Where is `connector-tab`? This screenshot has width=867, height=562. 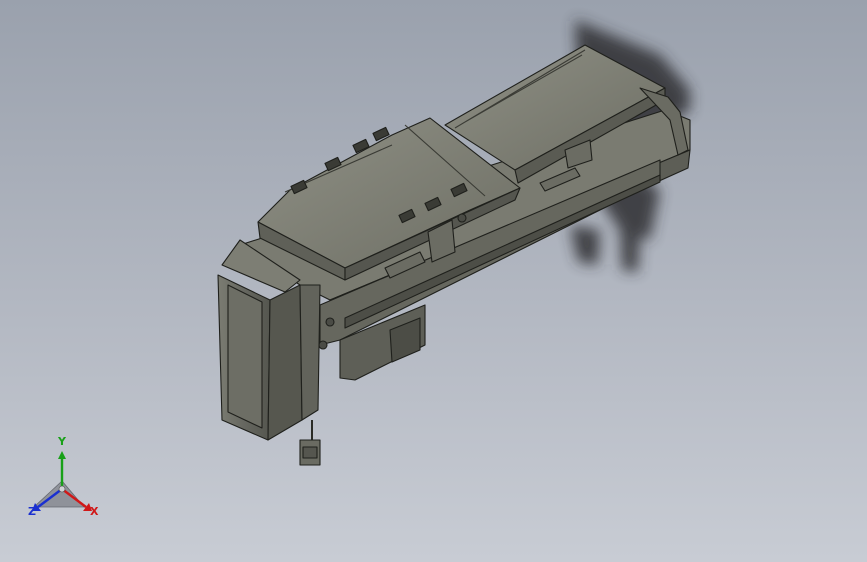 connector-tab is located at coordinates (310, 452).